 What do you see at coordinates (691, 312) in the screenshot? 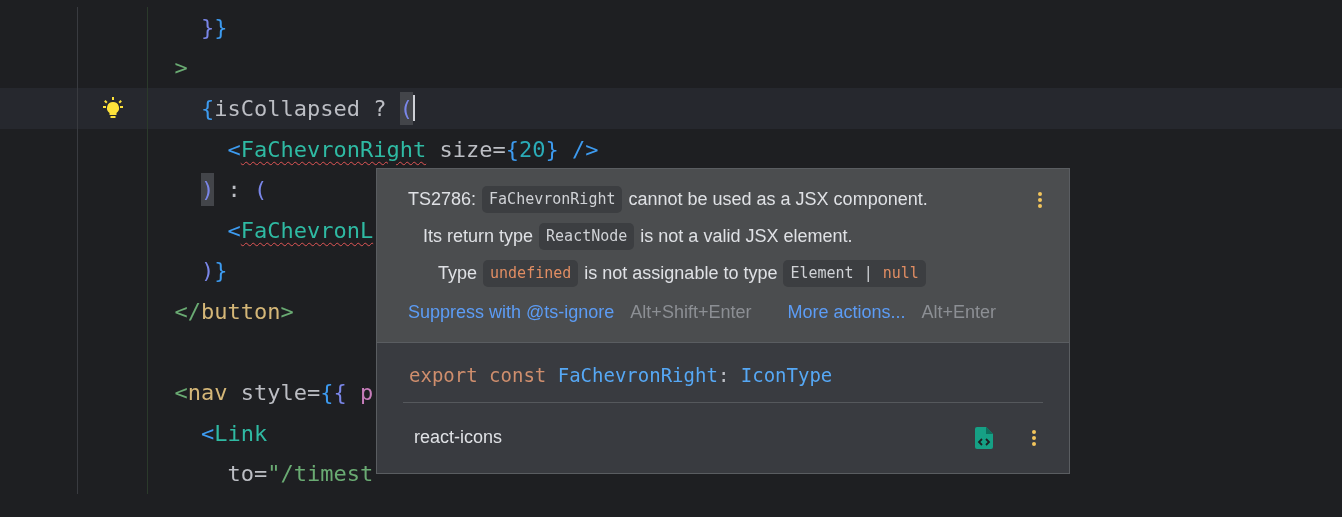
I see `shortcut-hint: Alt+Shift+Enter` at bounding box center [691, 312].